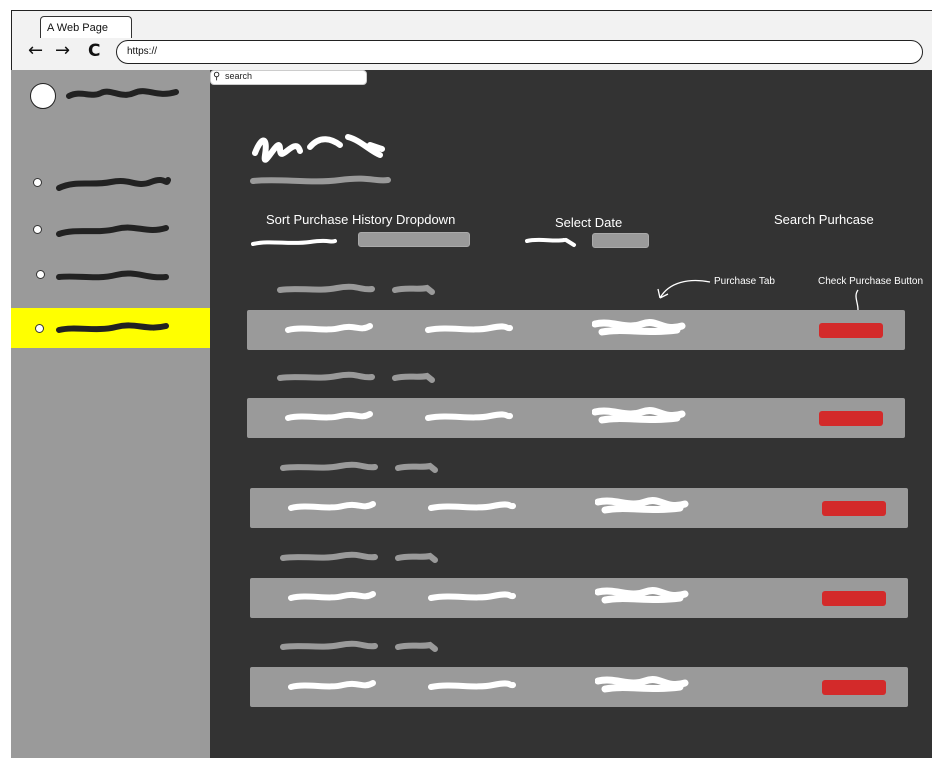 The image size is (932, 758). What do you see at coordinates (744, 281) in the screenshot?
I see `annotation-purchase-tab: Purchase Tab` at bounding box center [744, 281].